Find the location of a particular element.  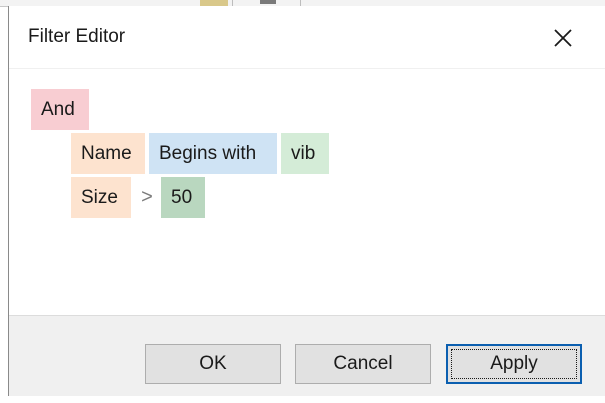

group-operator-and: And is located at coordinates (60, 109).